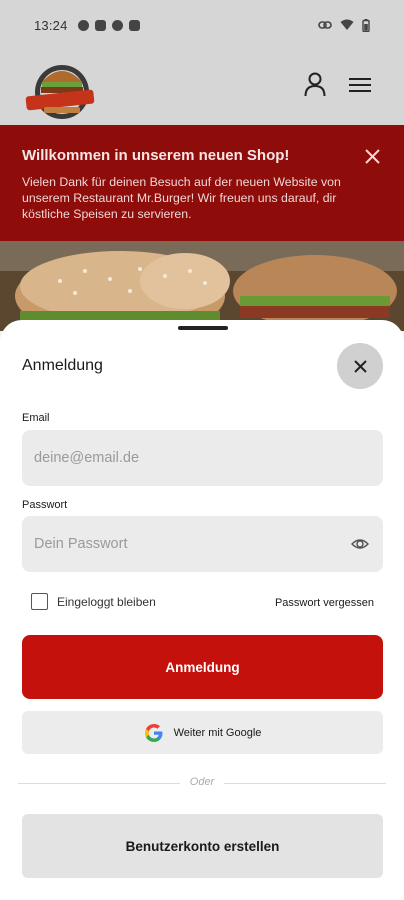 The height and width of the screenshot is (900, 404). What do you see at coordinates (347, 24) in the screenshot?
I see `wifi-icon` at bounding box center [347, 24].